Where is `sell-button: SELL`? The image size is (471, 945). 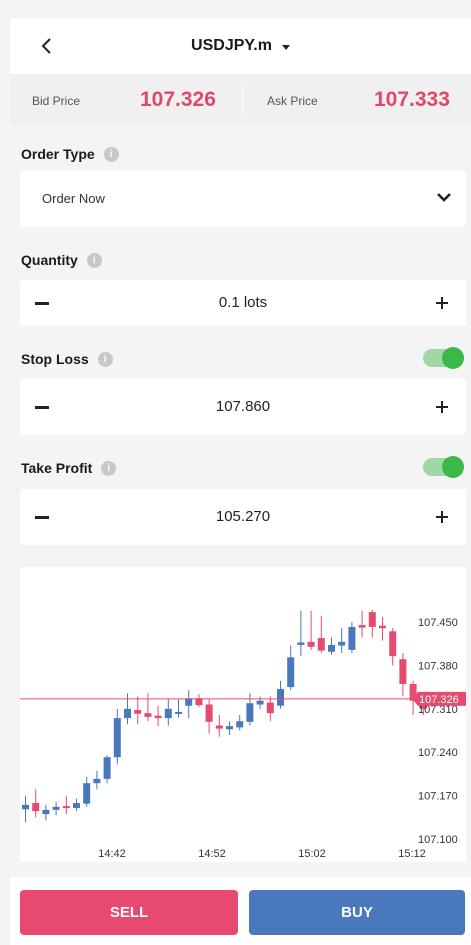 sell-button: SELL is located at coordinates (129, 912).